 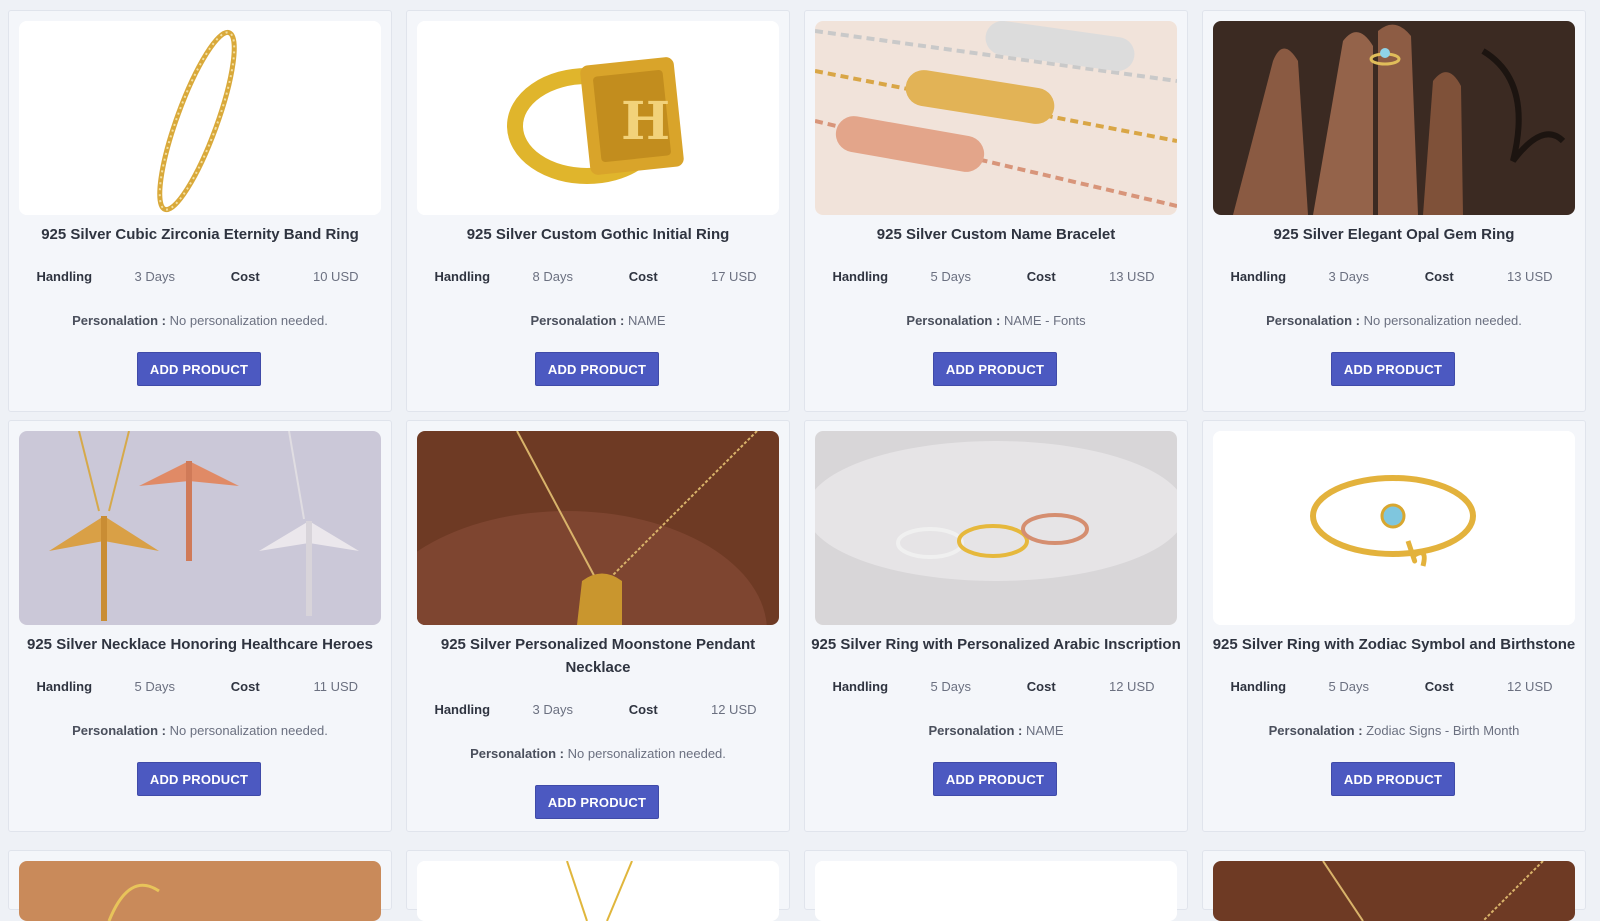 I want to click on personalization: Personalation : NAME - Fonts, so click(x=996, y=320).